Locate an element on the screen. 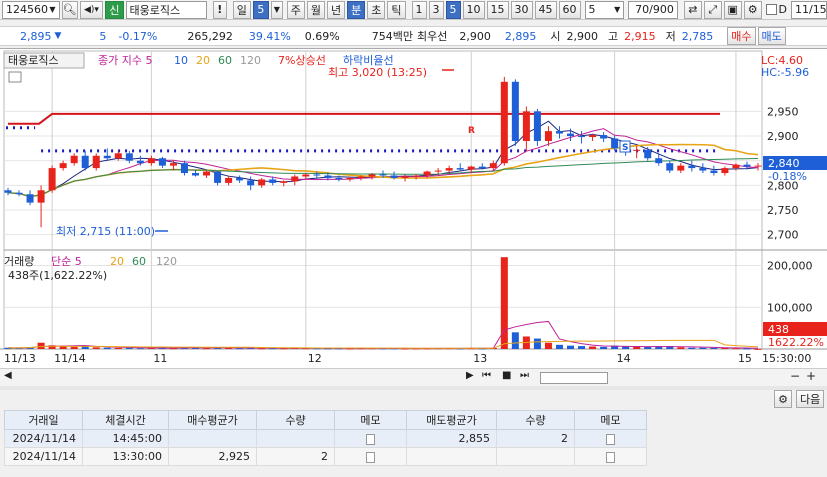  interval-button-5: 5 is located at coordinates (453, 9).